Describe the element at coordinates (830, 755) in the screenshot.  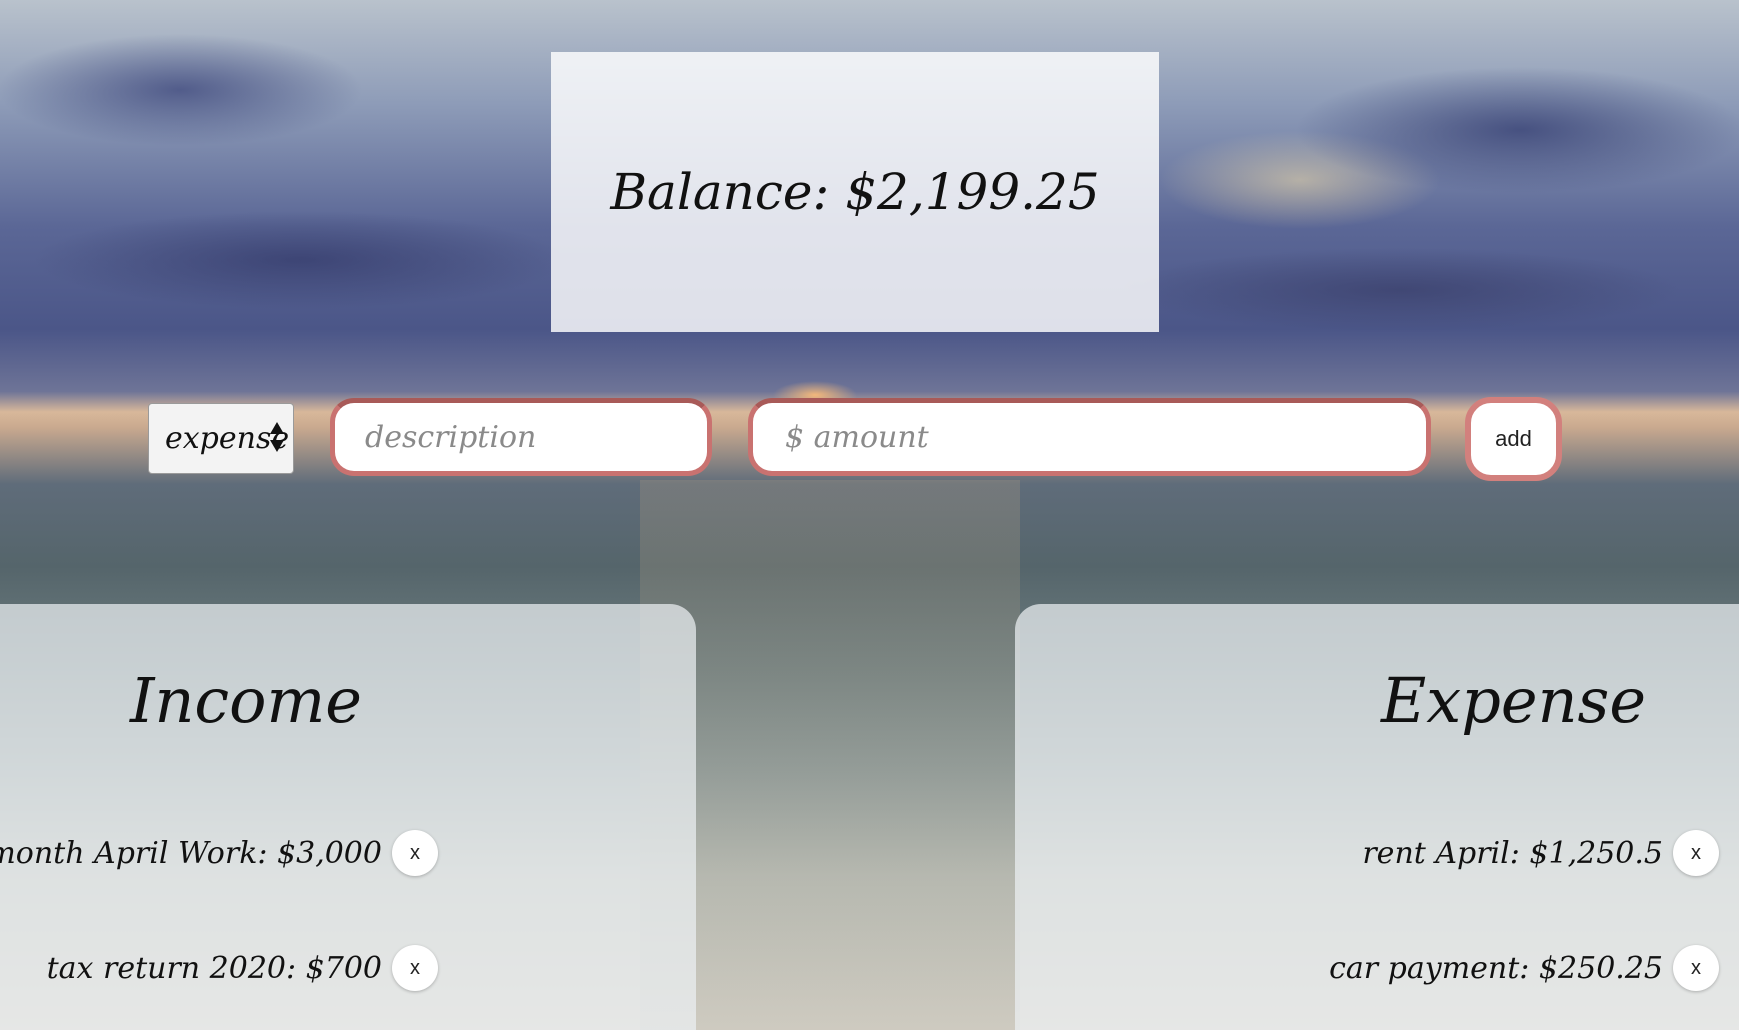
I see `background-sea` at that location.